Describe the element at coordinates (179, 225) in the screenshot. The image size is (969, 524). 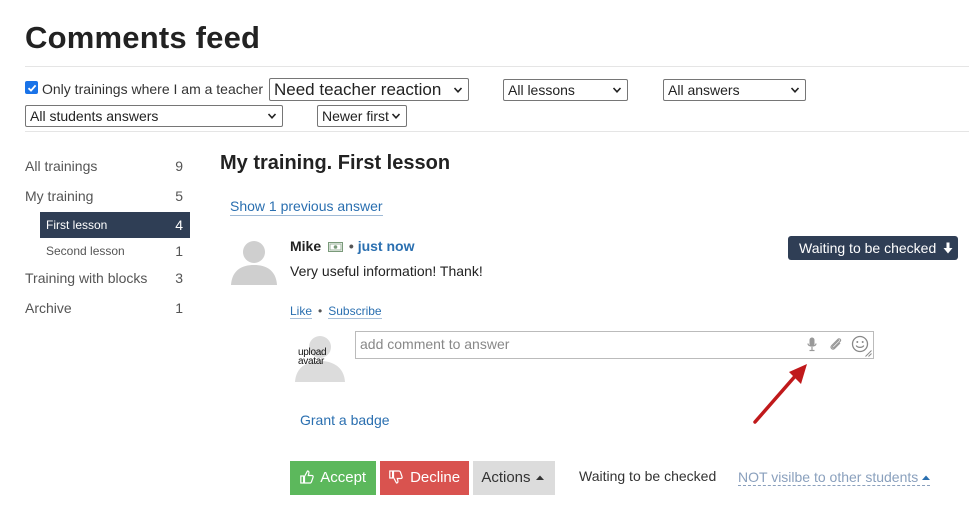
I see `sidebar-item-count: 4` at that location.